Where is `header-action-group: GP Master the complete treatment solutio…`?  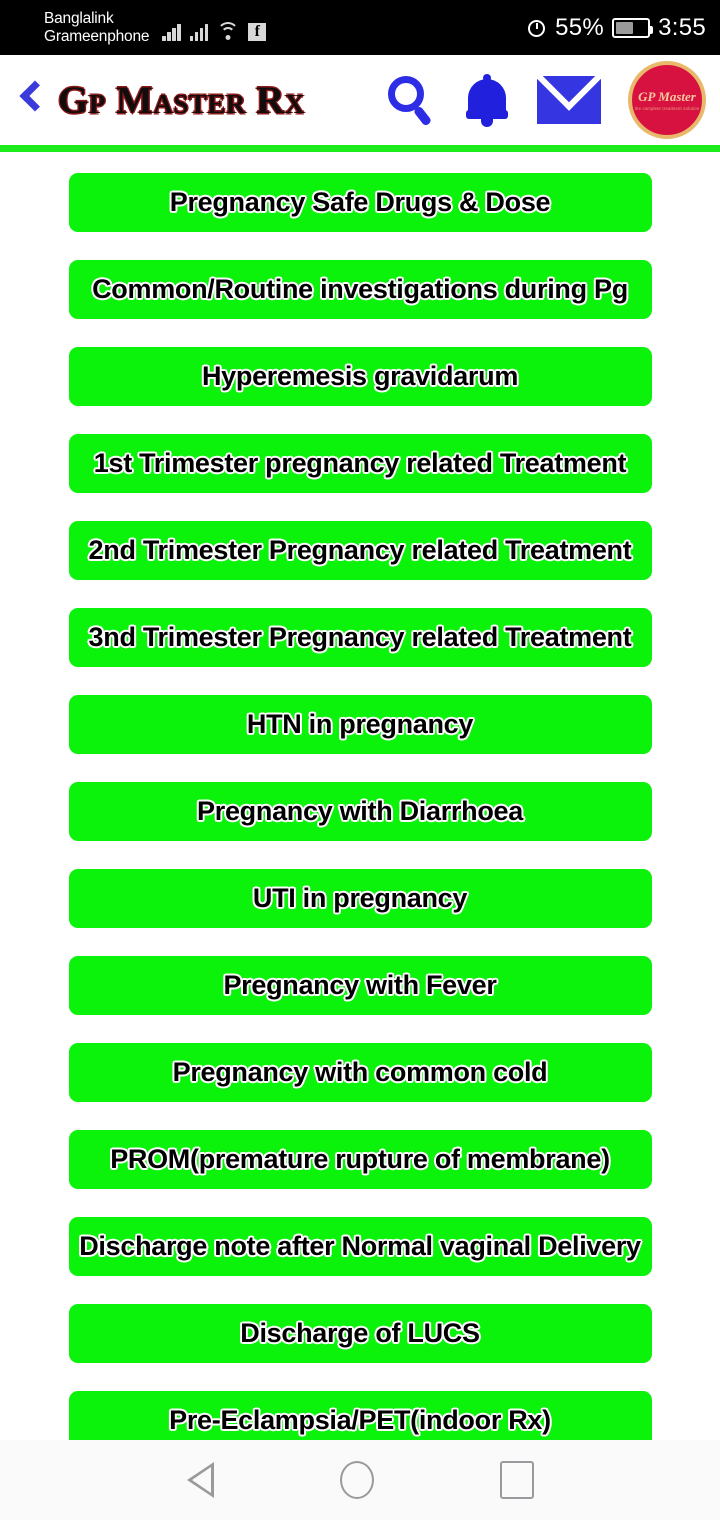 header-action-group: GP Master the complete treatment solutio… is located at coordinates (545, 100).